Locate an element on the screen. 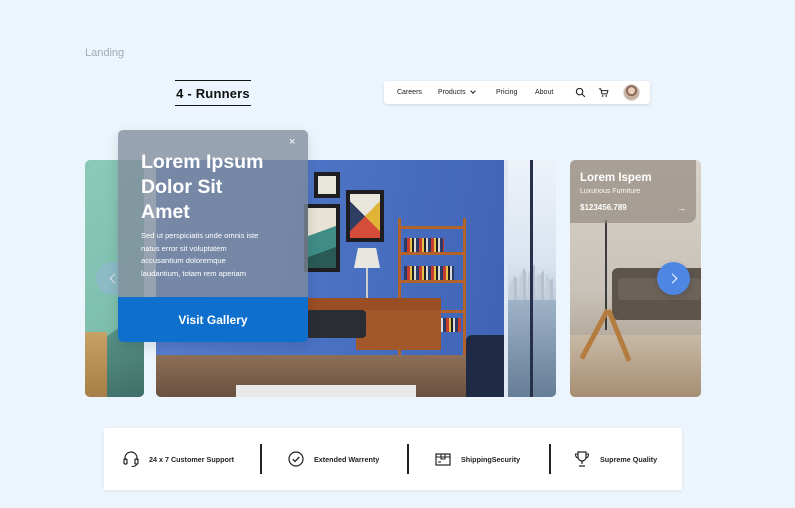 The width and height of the screenshot is (795, 508). feature-label: Supreme Quality is located at coordinates (629, 459).